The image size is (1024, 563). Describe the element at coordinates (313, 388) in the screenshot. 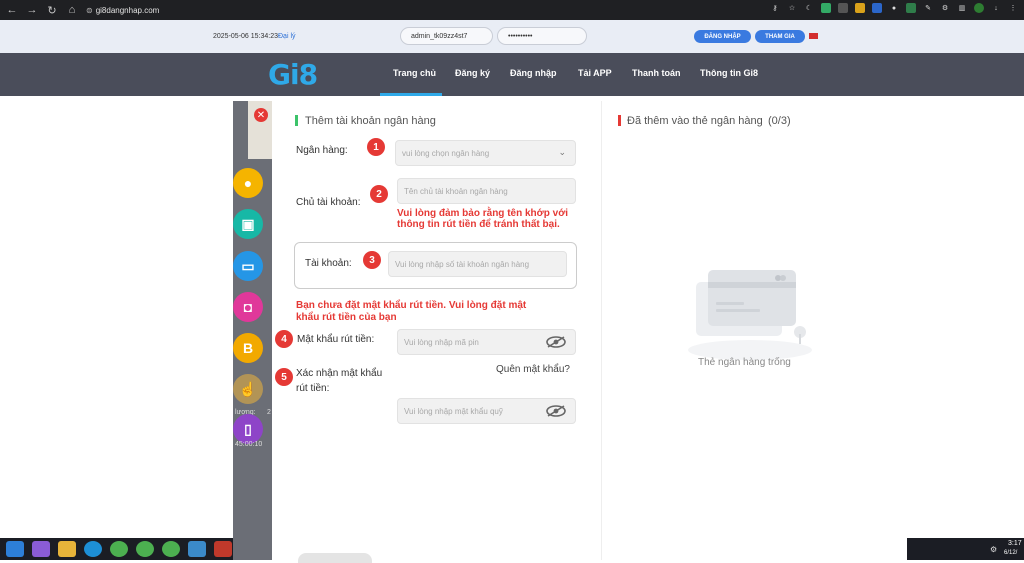

I see `confirm-pin-label-line-2: rút tiền:` at that location.